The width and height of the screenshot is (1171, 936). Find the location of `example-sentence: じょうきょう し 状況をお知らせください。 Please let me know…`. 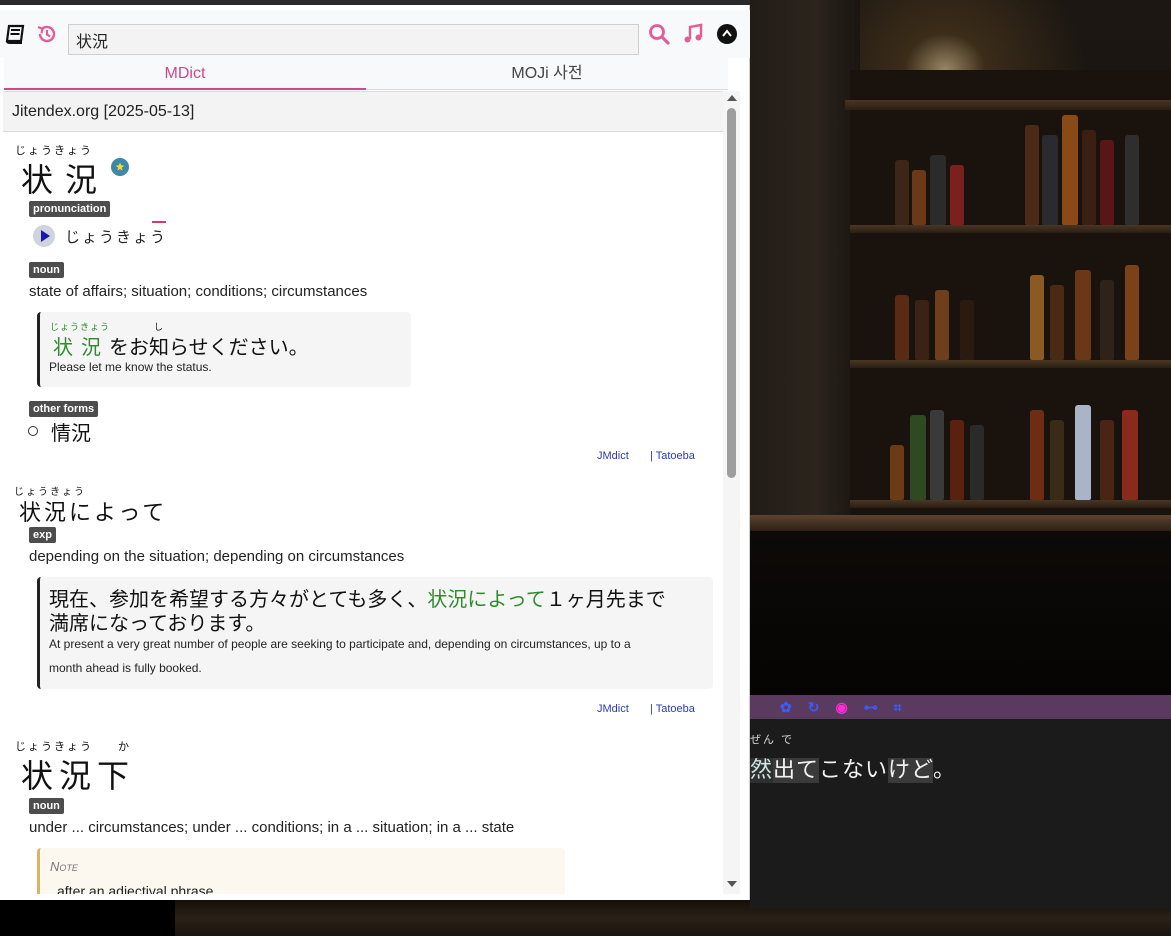

example-sentence: じょうきょう し 状況をお知らせください。 Please let me know… is located at coordinates (224, 349).